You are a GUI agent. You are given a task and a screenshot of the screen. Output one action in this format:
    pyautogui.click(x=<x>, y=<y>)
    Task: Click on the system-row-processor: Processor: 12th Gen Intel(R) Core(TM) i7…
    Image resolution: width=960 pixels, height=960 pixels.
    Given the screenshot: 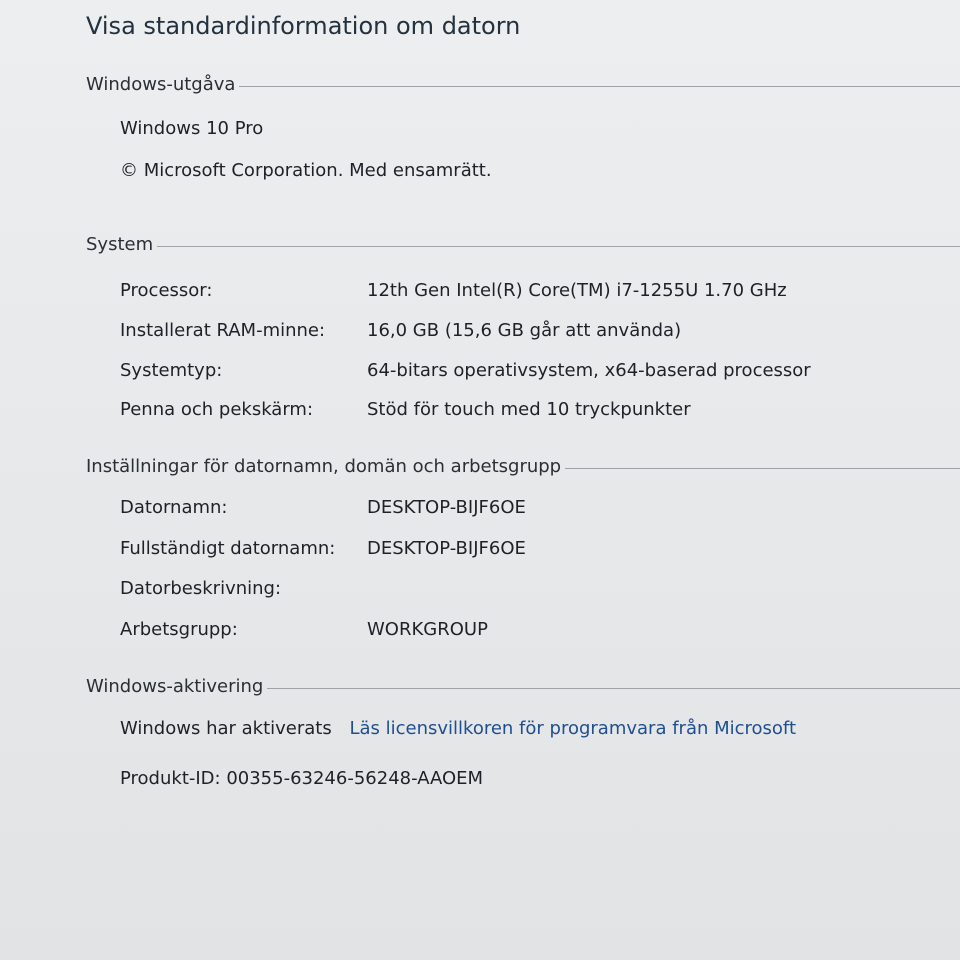 What is the action you would take?
    pyautogui.click(x=540, y=294)
    